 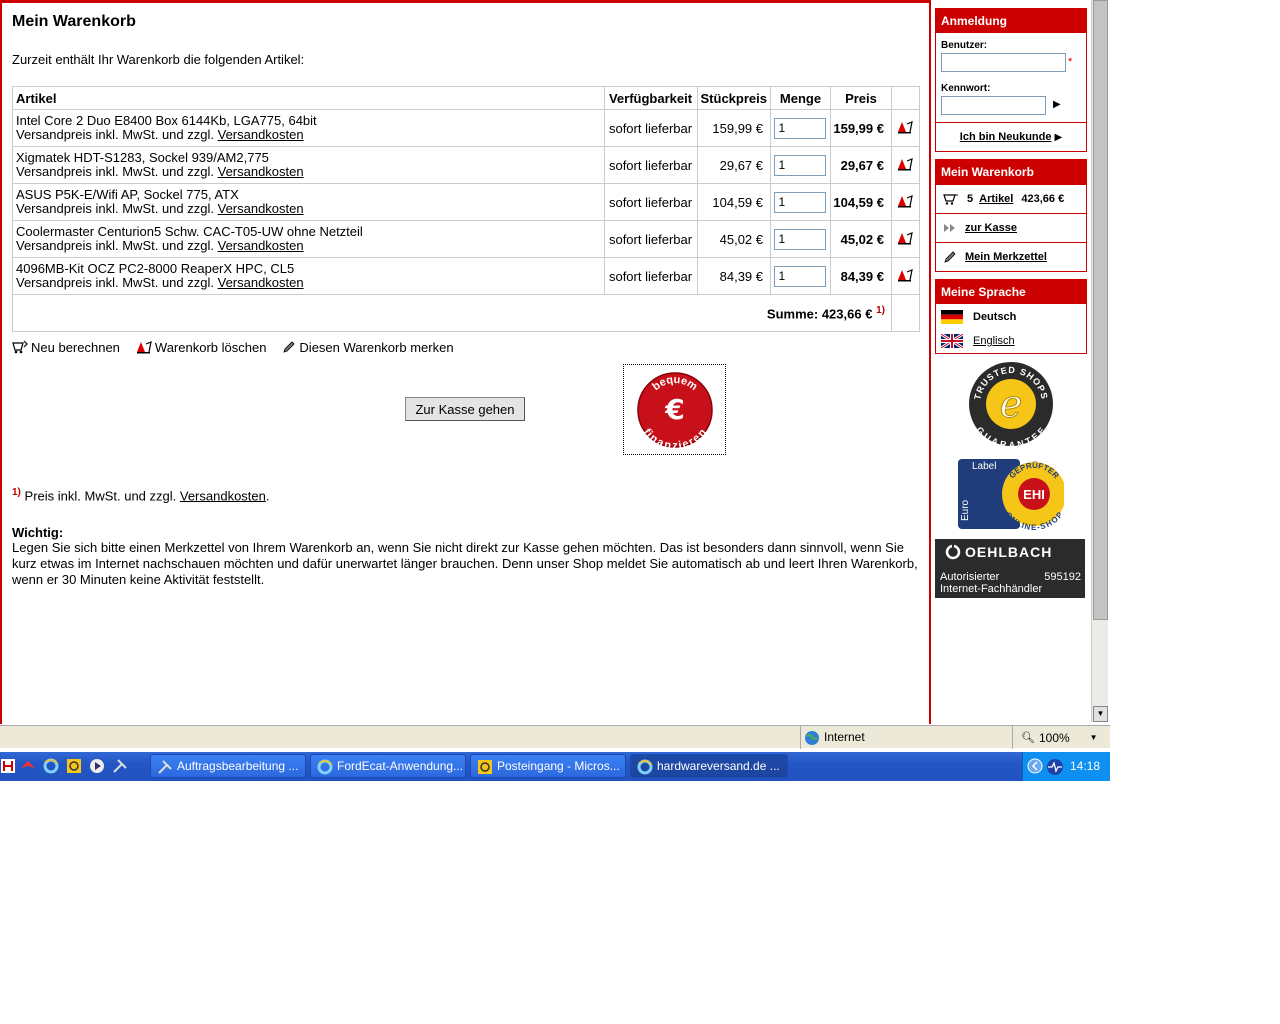 I want to click on zoom-control: 🔍︎ 100% ▼, so click(x=1061, y=737).